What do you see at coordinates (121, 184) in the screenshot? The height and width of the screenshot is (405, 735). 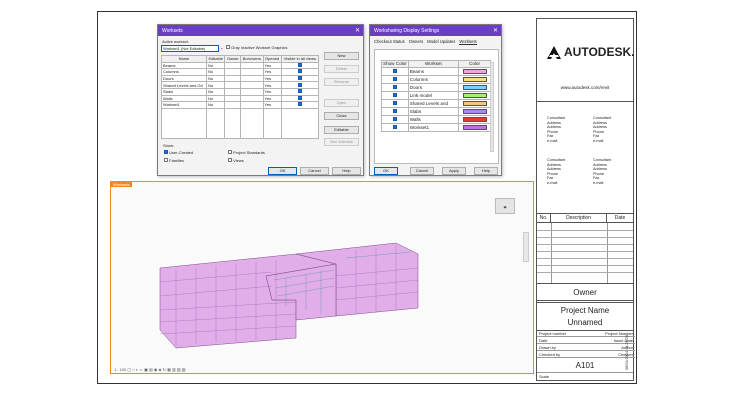 I see `viewport-label: Worksets` at bounding box center [121, 184].